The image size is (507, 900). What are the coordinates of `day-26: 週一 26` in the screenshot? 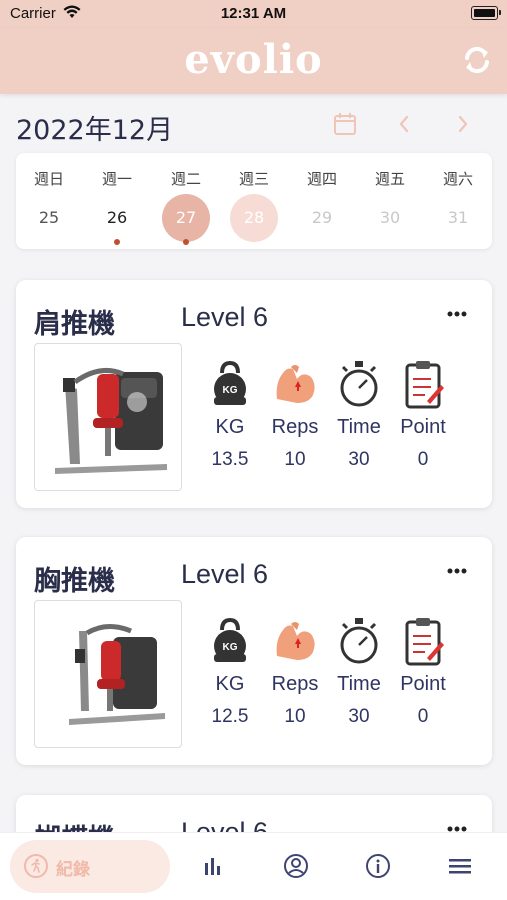 It's located at (117, 201).